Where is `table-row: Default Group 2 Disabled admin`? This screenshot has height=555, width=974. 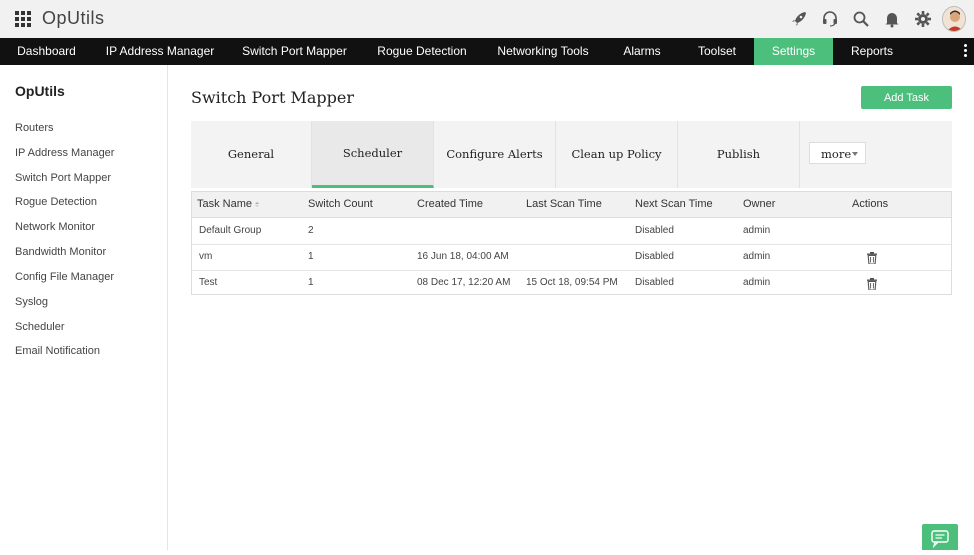
table-row: Default Group 2 Disabled admin is located at coordinates (571, 231).